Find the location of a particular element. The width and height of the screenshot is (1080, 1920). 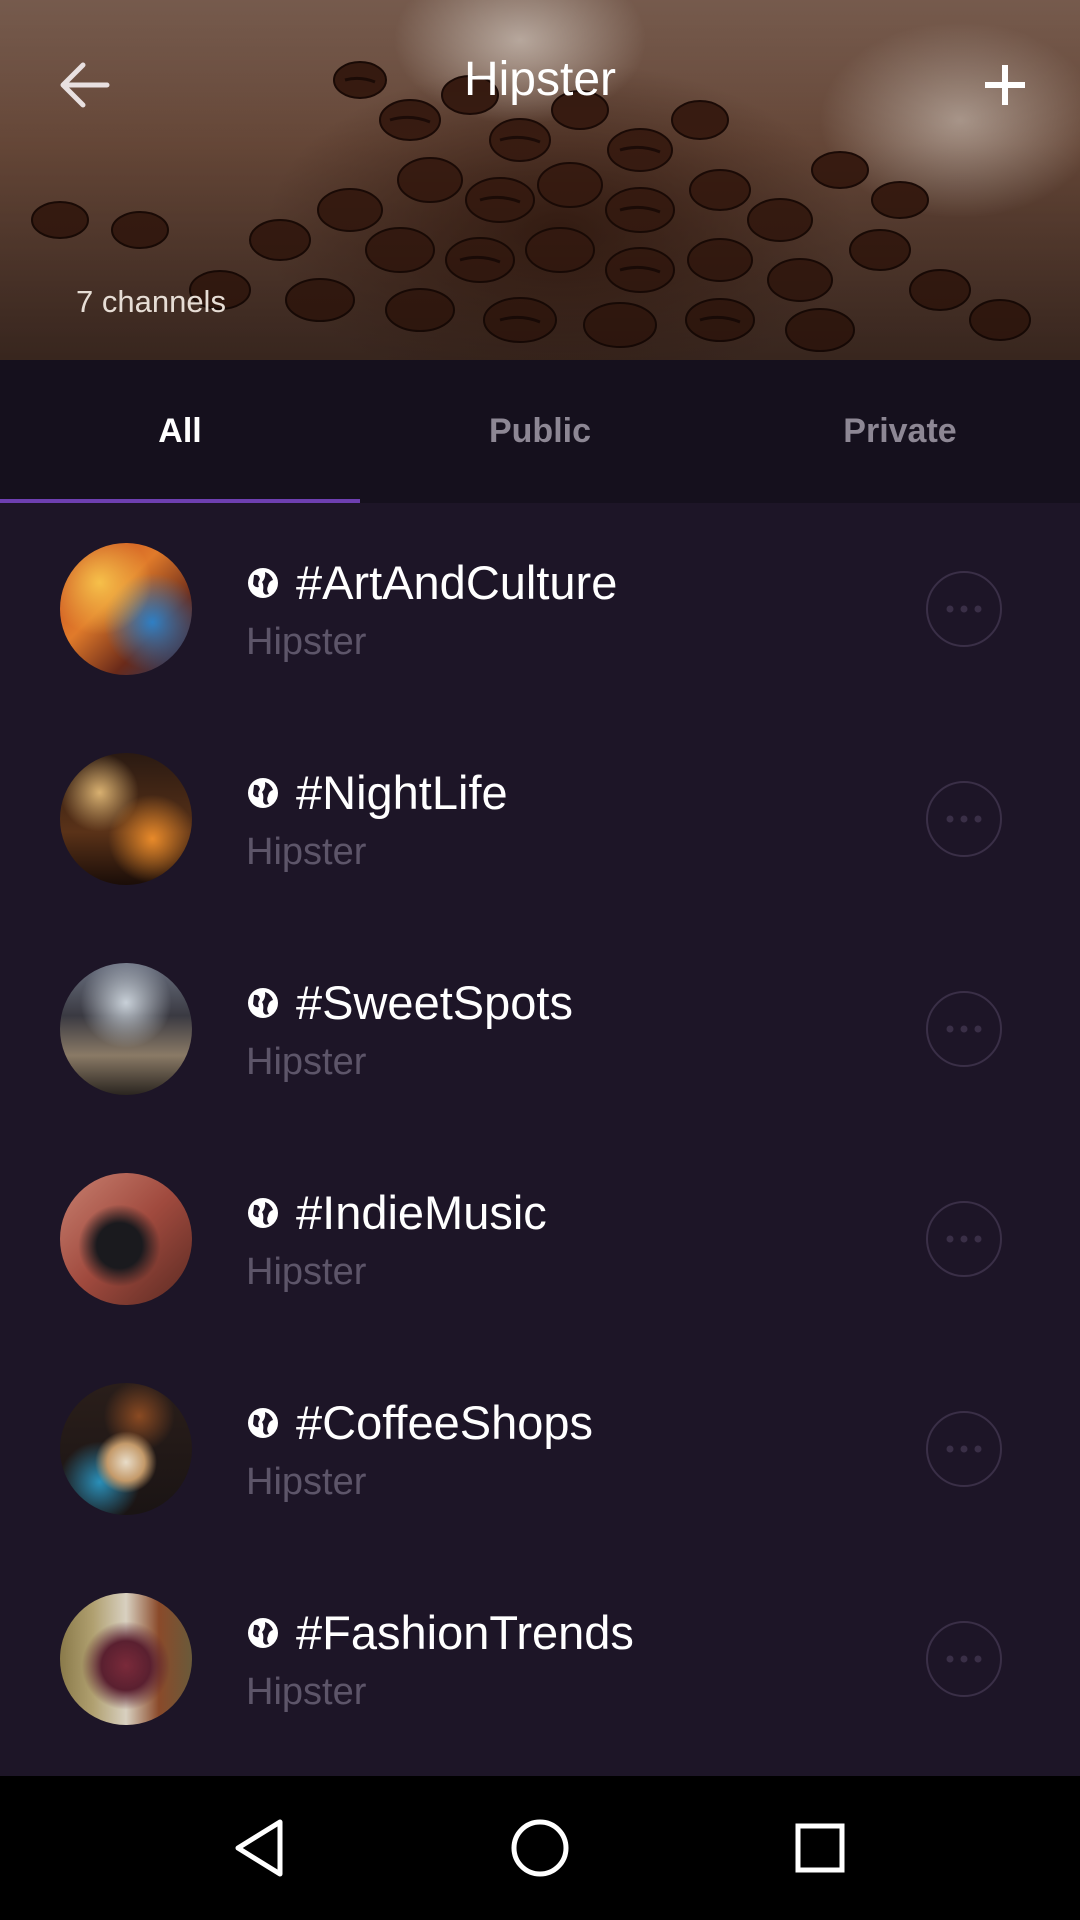

tab-all: All is located at coordinates (180, 431).